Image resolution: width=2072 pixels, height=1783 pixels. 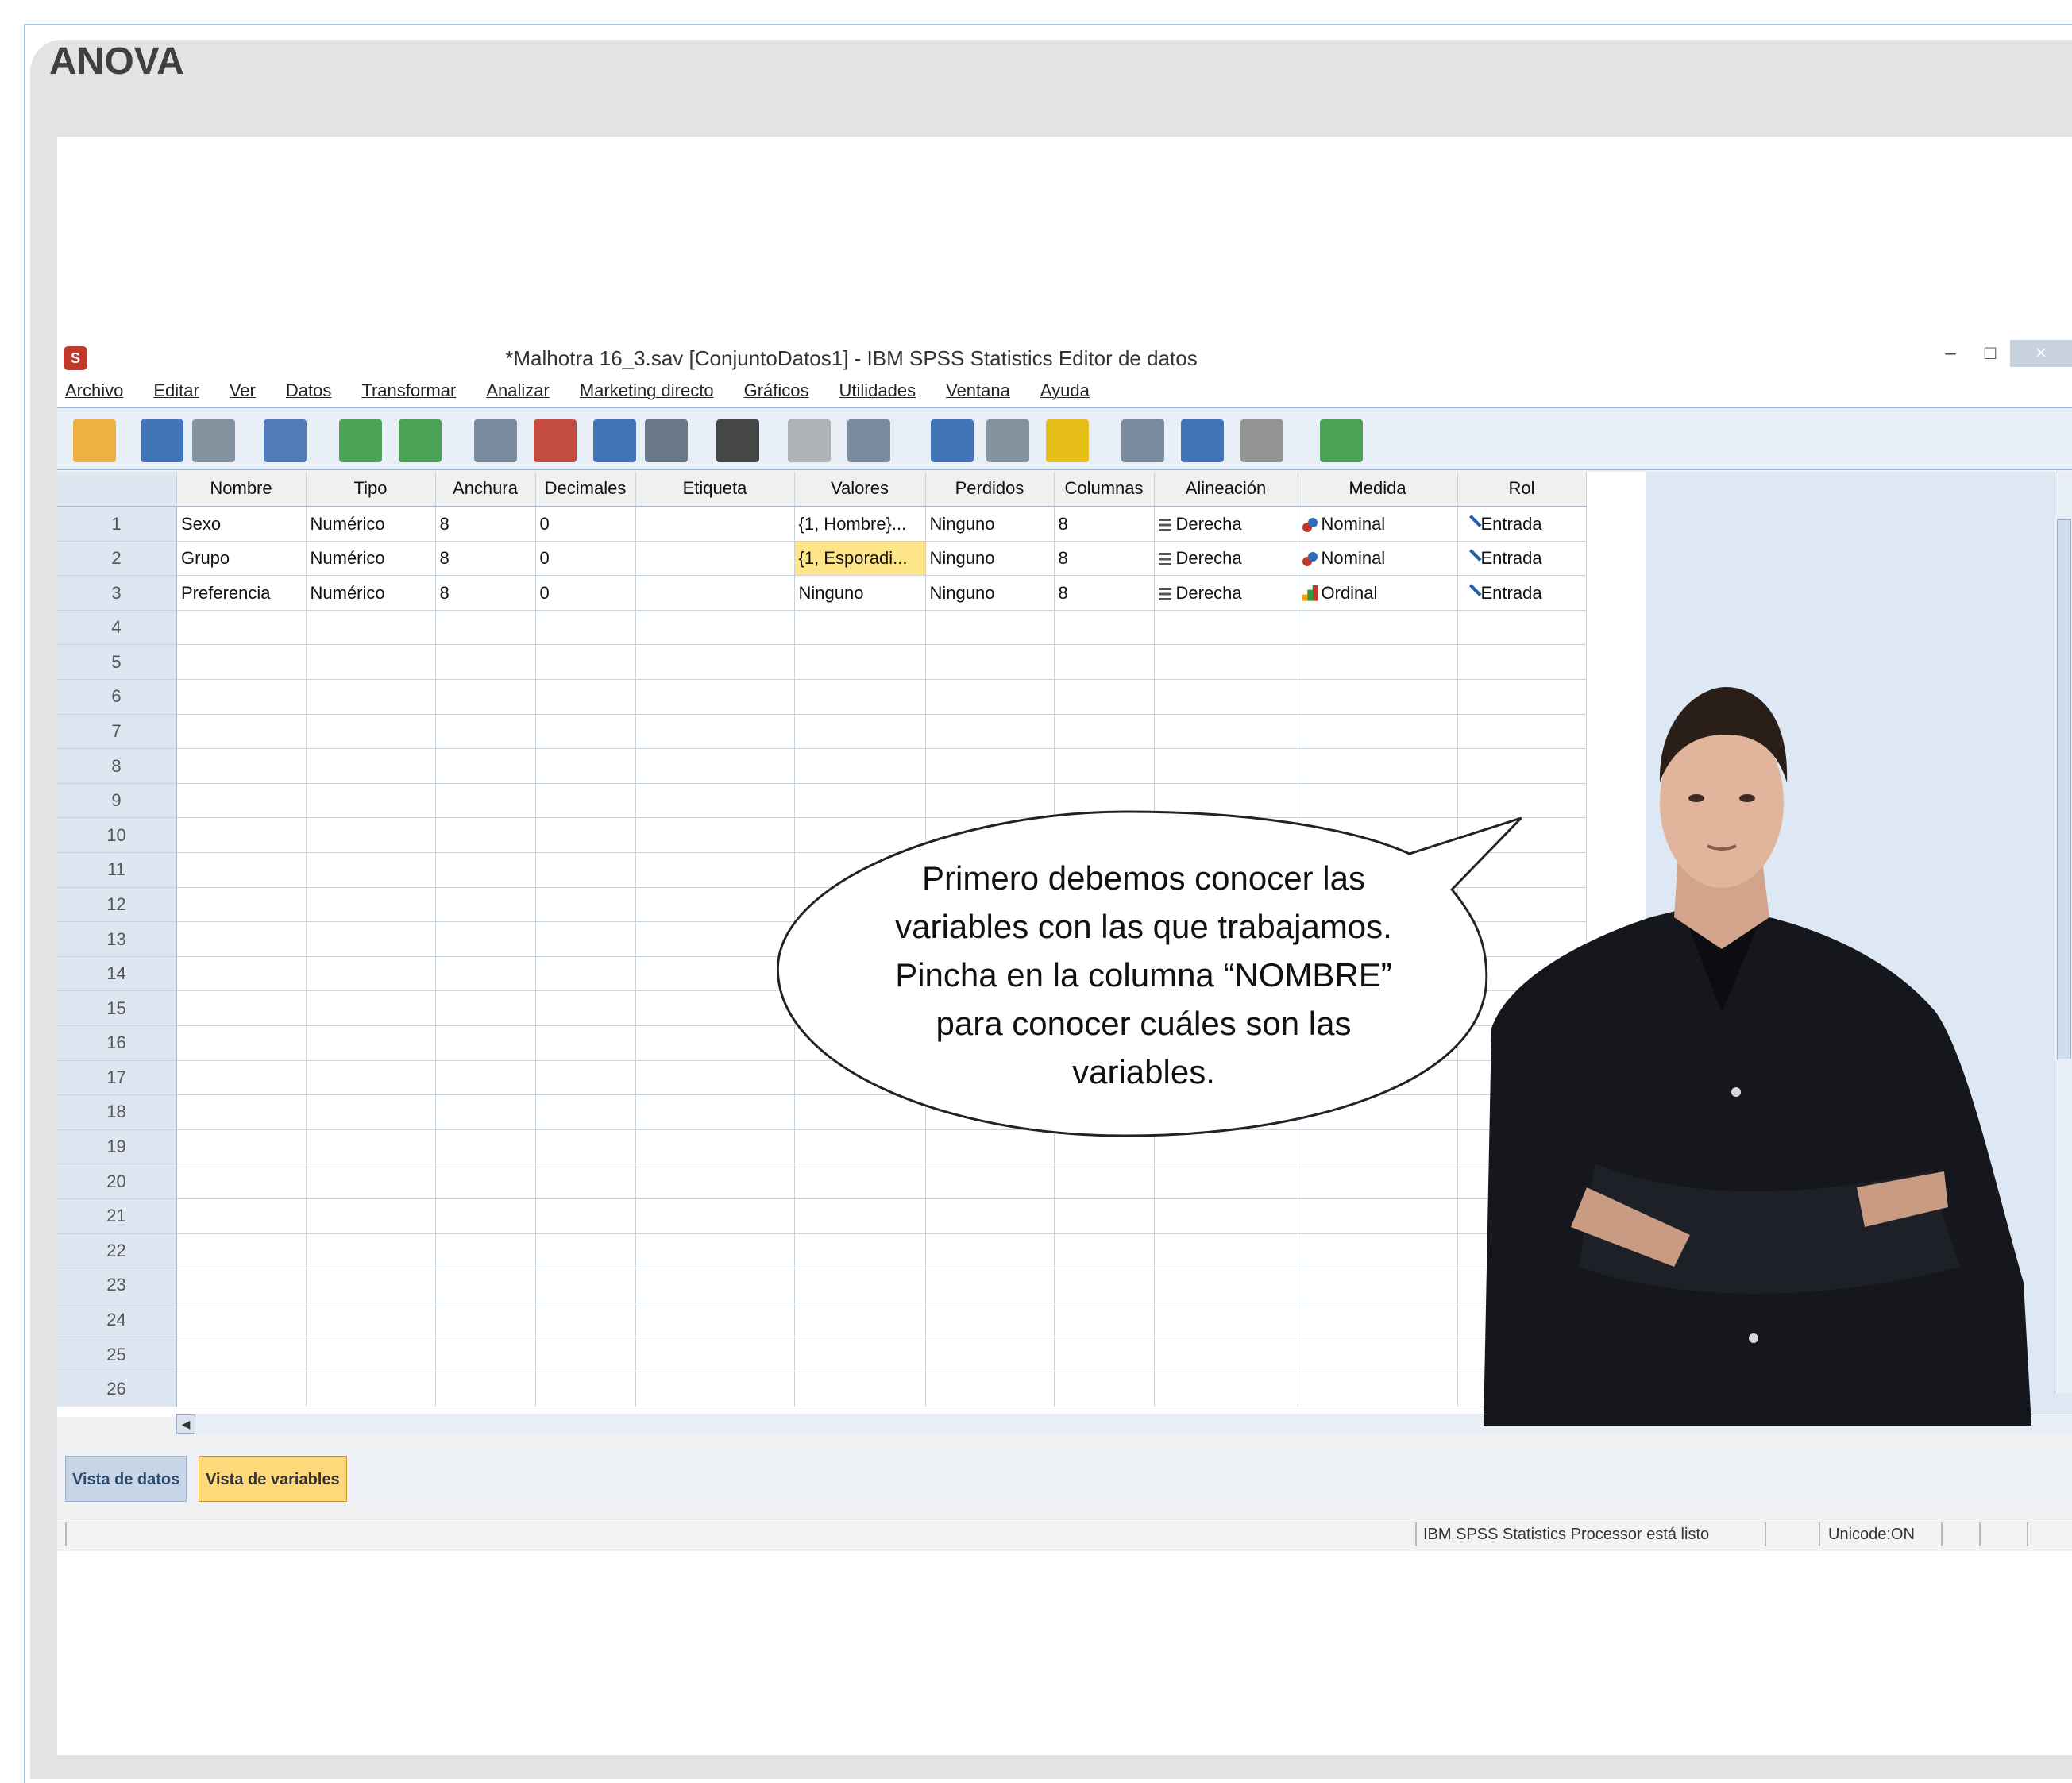 What do you see at coordinates (614, 440) in the screenshot?
I see `variables-icon` at bounding box center [614, 440].